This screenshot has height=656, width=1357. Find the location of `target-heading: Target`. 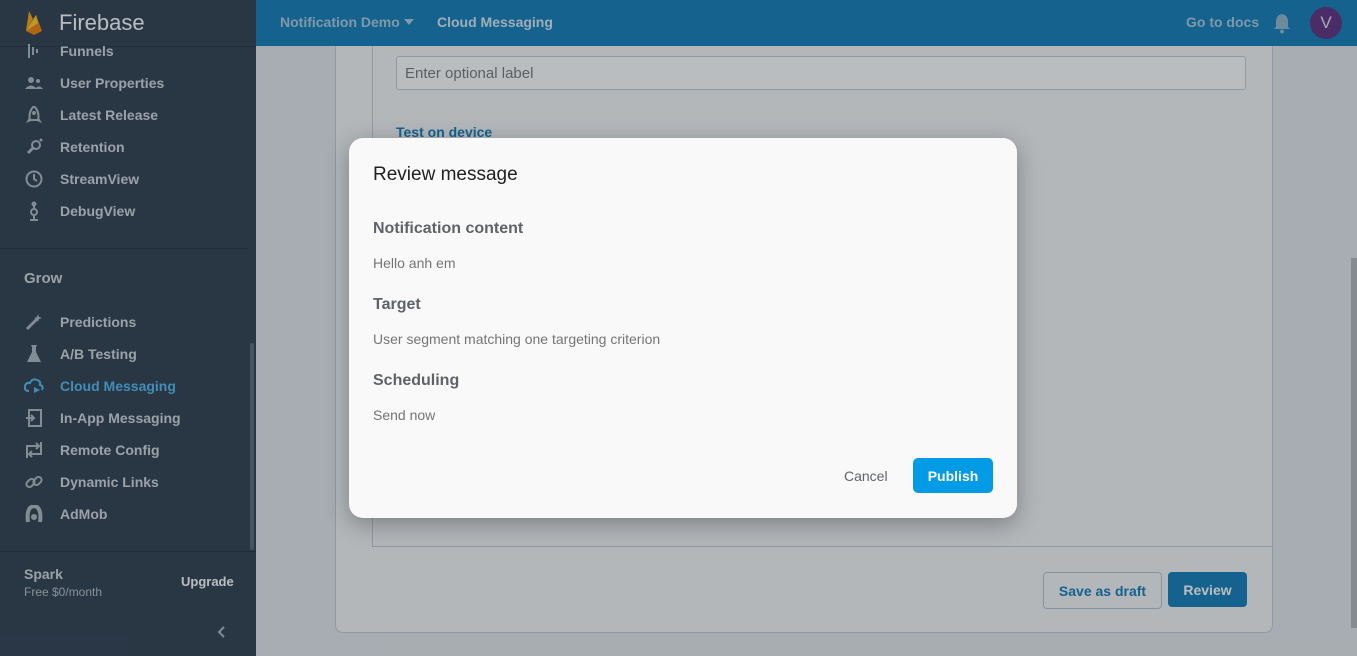

target-heading: Target is located at coordinates (397, 304).